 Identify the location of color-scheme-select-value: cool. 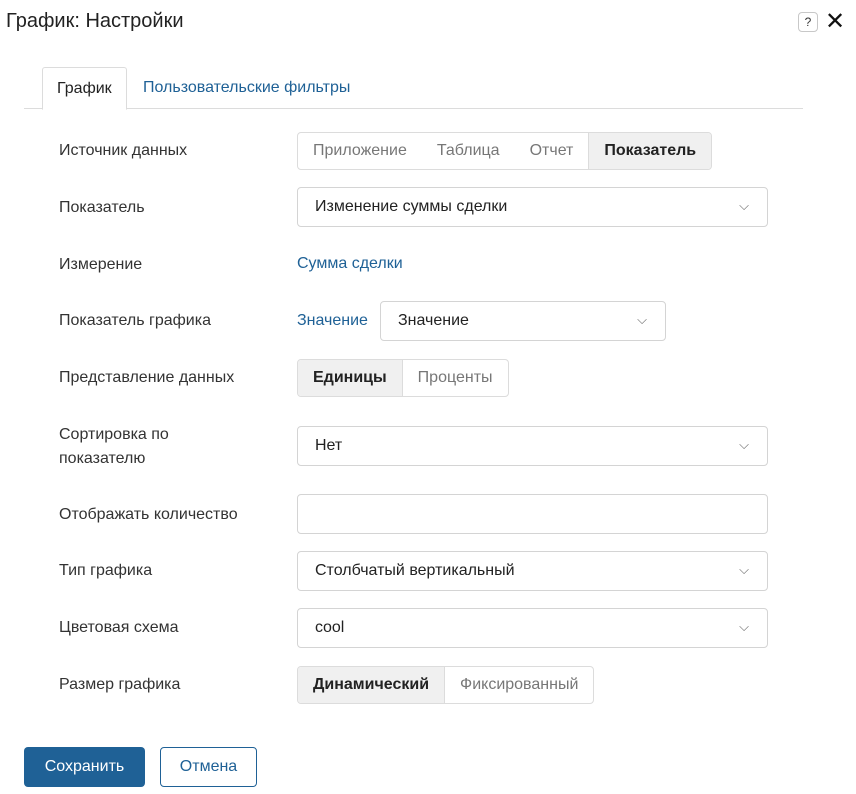
(330, 627).